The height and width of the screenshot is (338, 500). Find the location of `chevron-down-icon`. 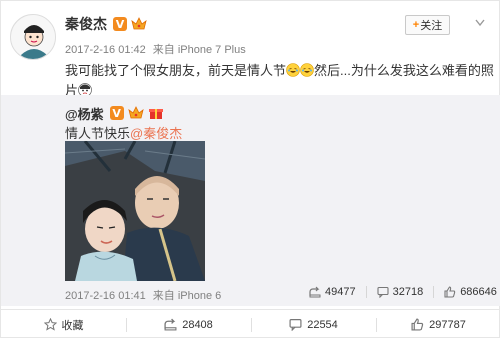

chevron-down-icon is located at coordinates (480, 23).